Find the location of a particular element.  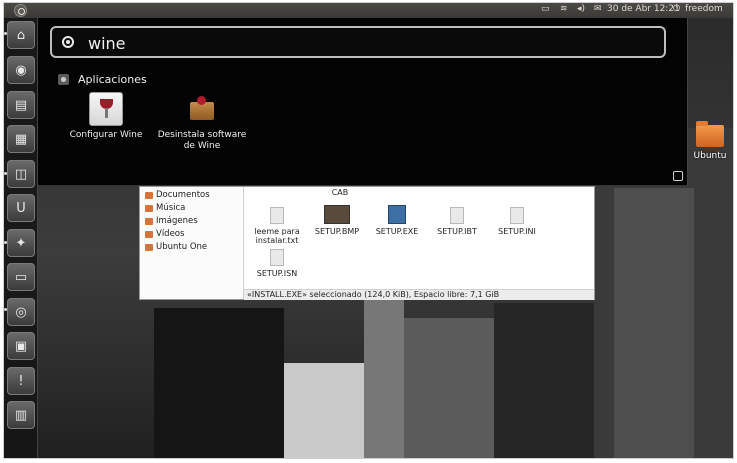

chromium-icon: ◎ is located at coordinates (21, 312).